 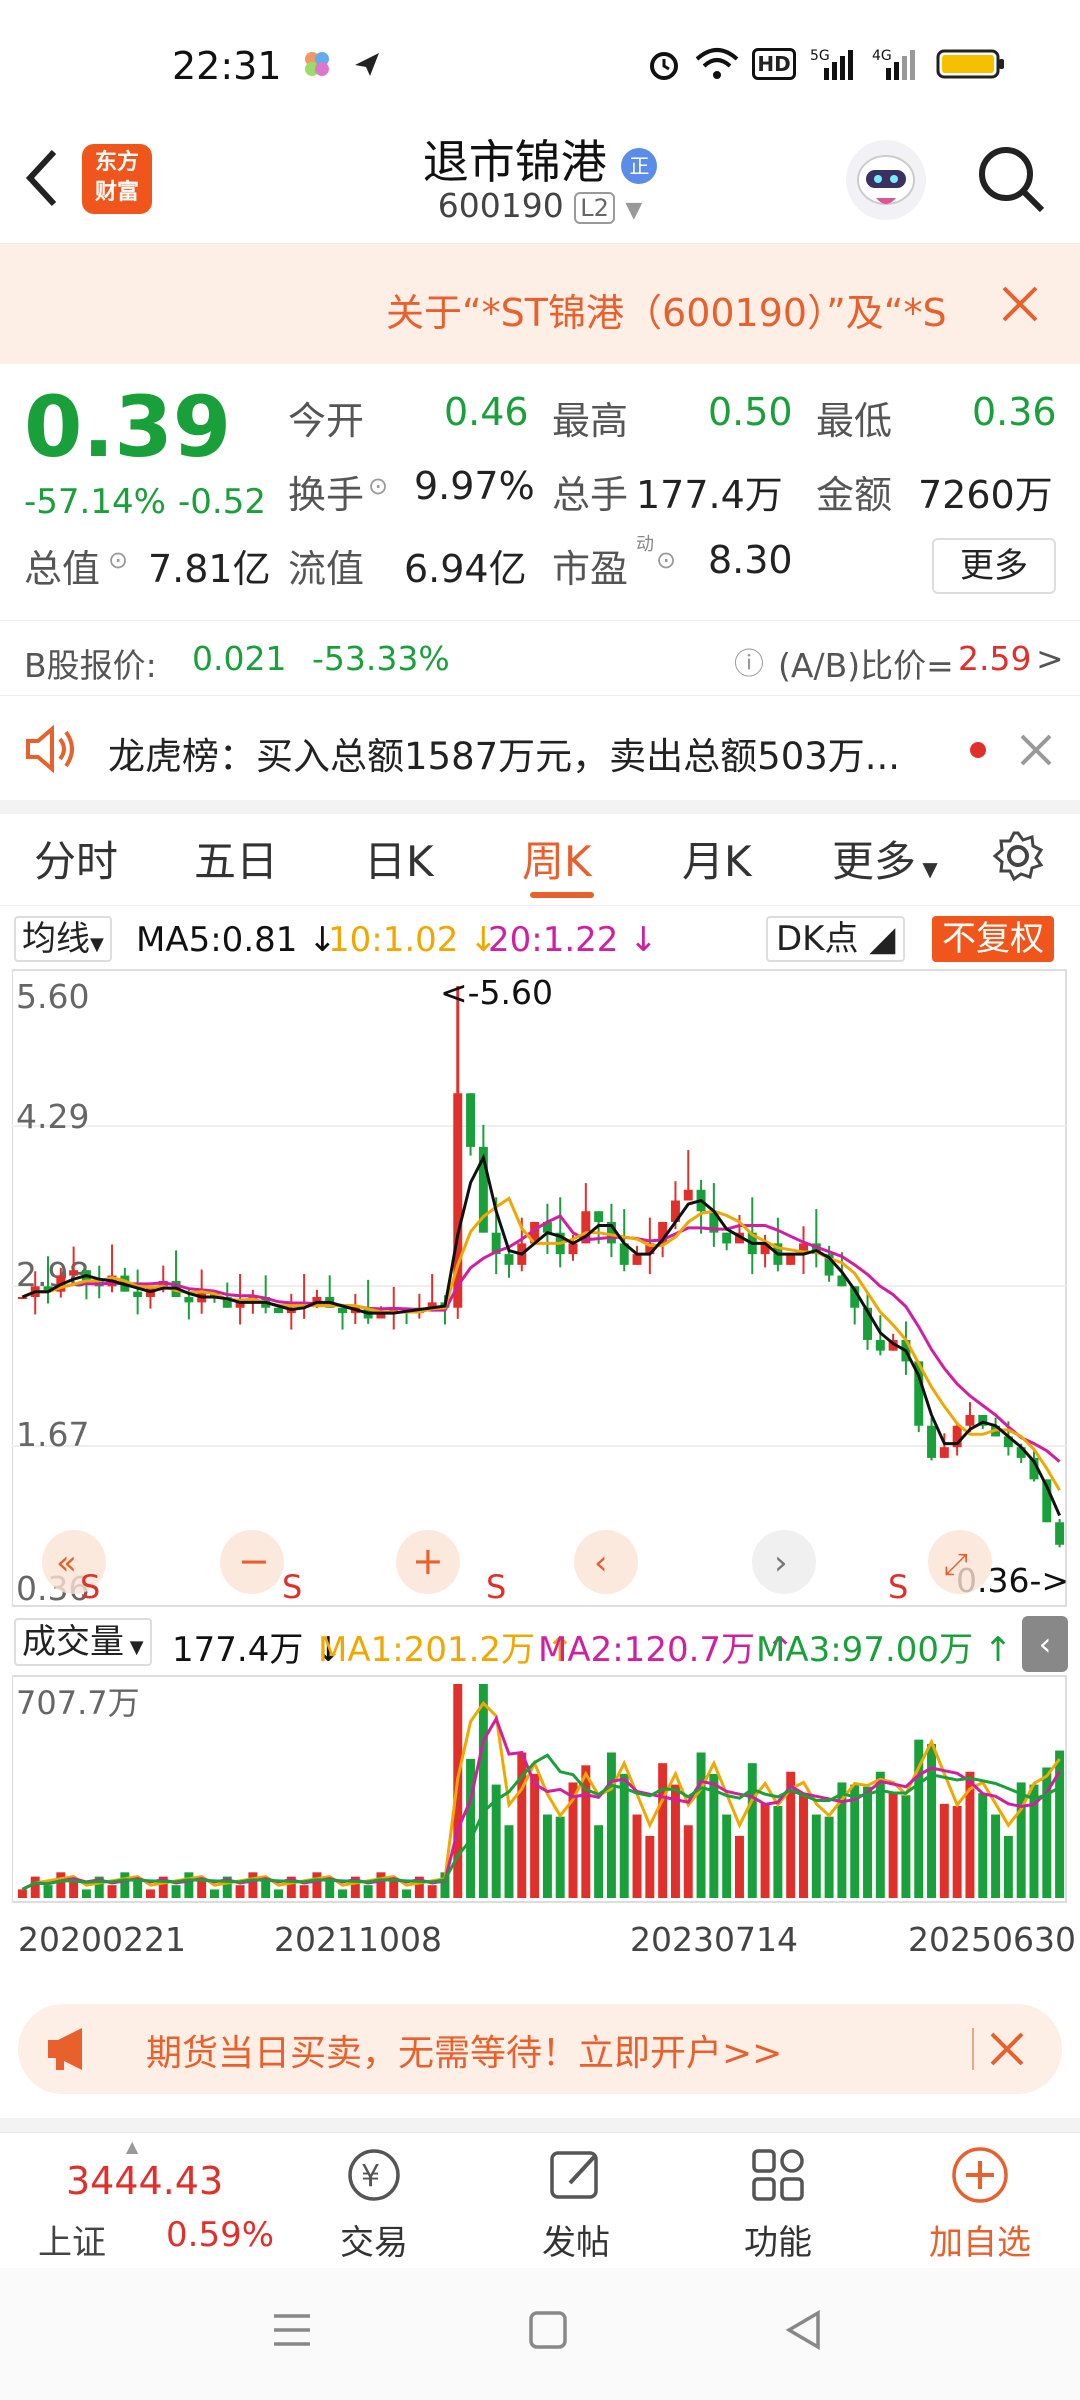 What do you see at coordinates (128, 427) in the screenshot?
I see `last-price: 0.39` at bounding box center [128, 427].